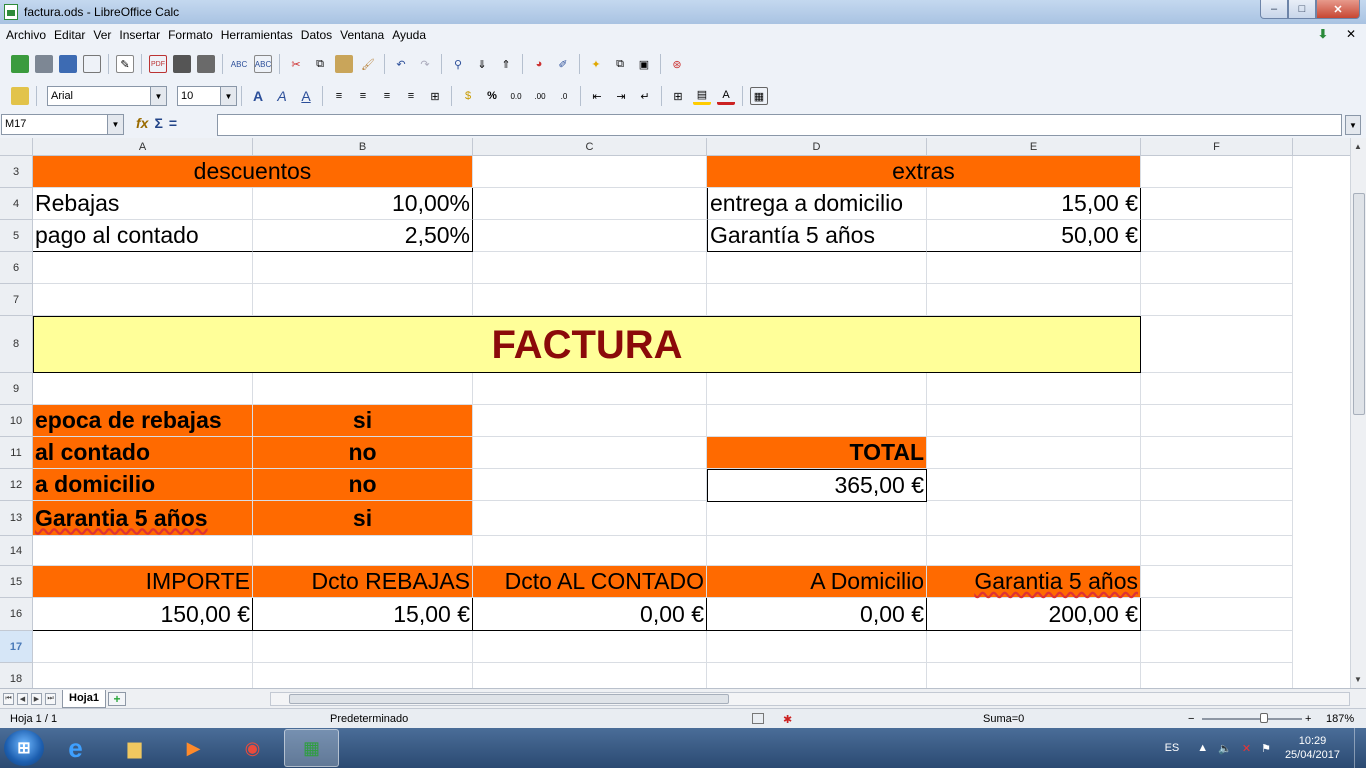 Image resolution: width=1366 pixels, height=768 pixels. I want to click on decimal-format-icon: 0.0, so click(516, 96).